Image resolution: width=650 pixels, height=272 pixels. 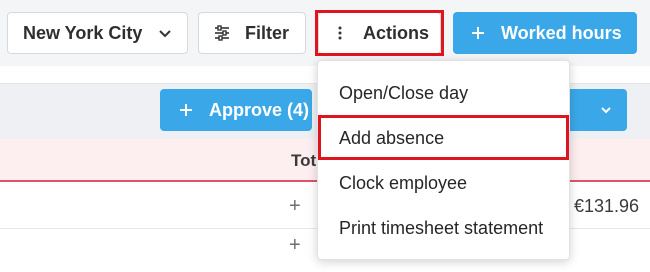 What do you see at coordinates (222, 33) in the screenshot?
I see `sliders-icon` at bounding box center [222, 33].